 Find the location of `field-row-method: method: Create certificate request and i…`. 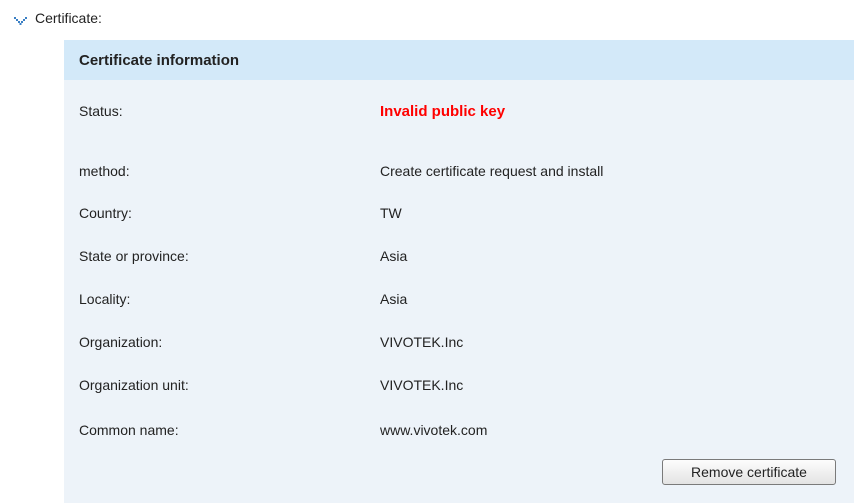

field-row-method: method: Create certificate request and i… is located at coordinates (459, 171).